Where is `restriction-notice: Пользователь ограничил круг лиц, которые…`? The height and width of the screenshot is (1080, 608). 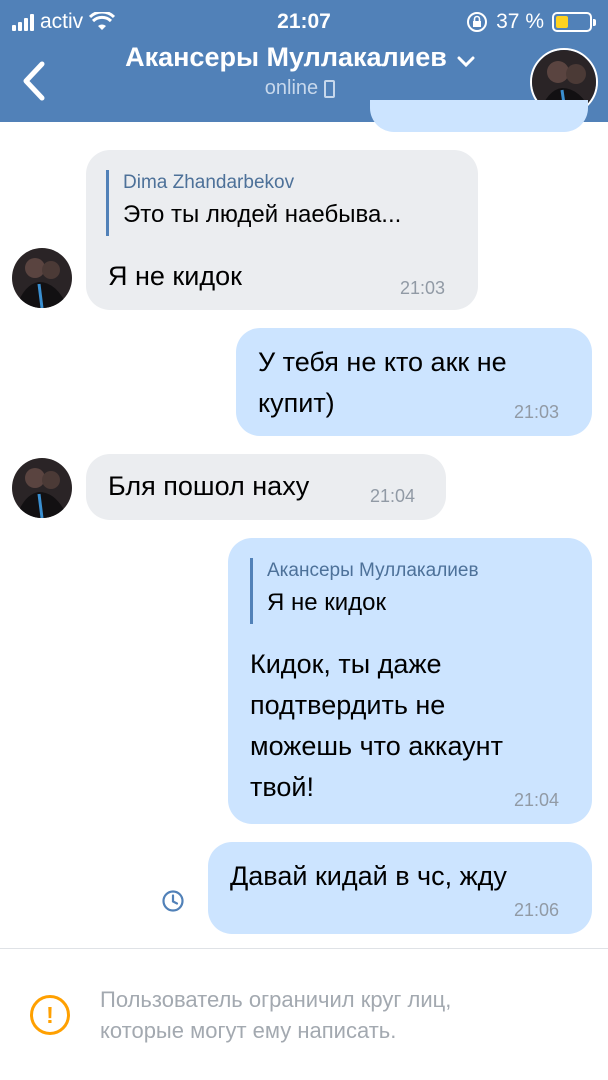 restriction-notice: Пользователь ограничил круг лиц, которые… is located at coordinates (340, 1015).